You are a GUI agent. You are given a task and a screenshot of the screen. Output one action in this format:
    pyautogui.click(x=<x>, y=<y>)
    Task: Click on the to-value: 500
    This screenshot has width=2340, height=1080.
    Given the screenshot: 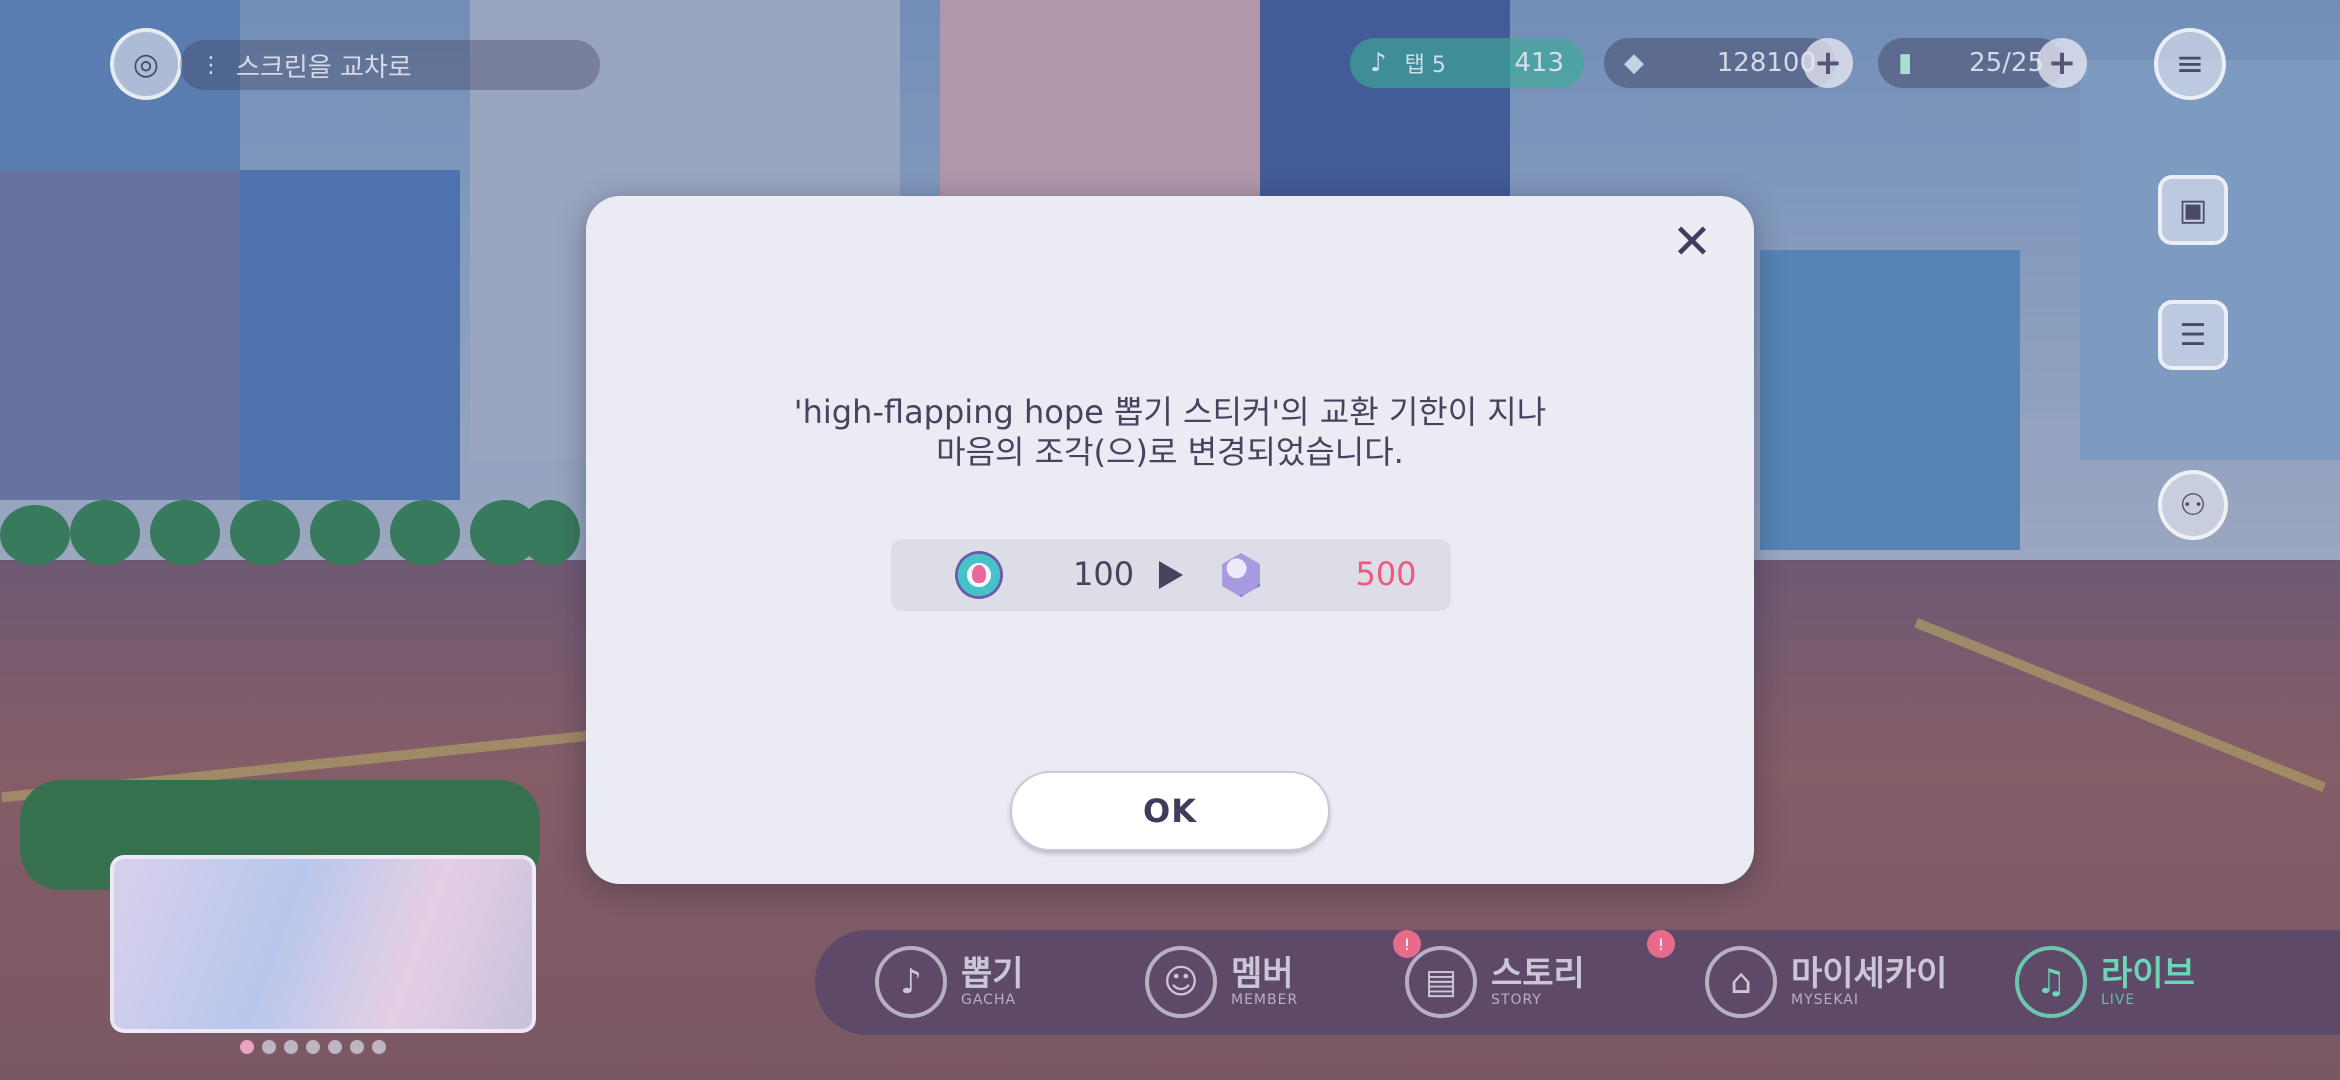 What is the action you would take?
    pyautogui.click(x=1386, y=574)
    